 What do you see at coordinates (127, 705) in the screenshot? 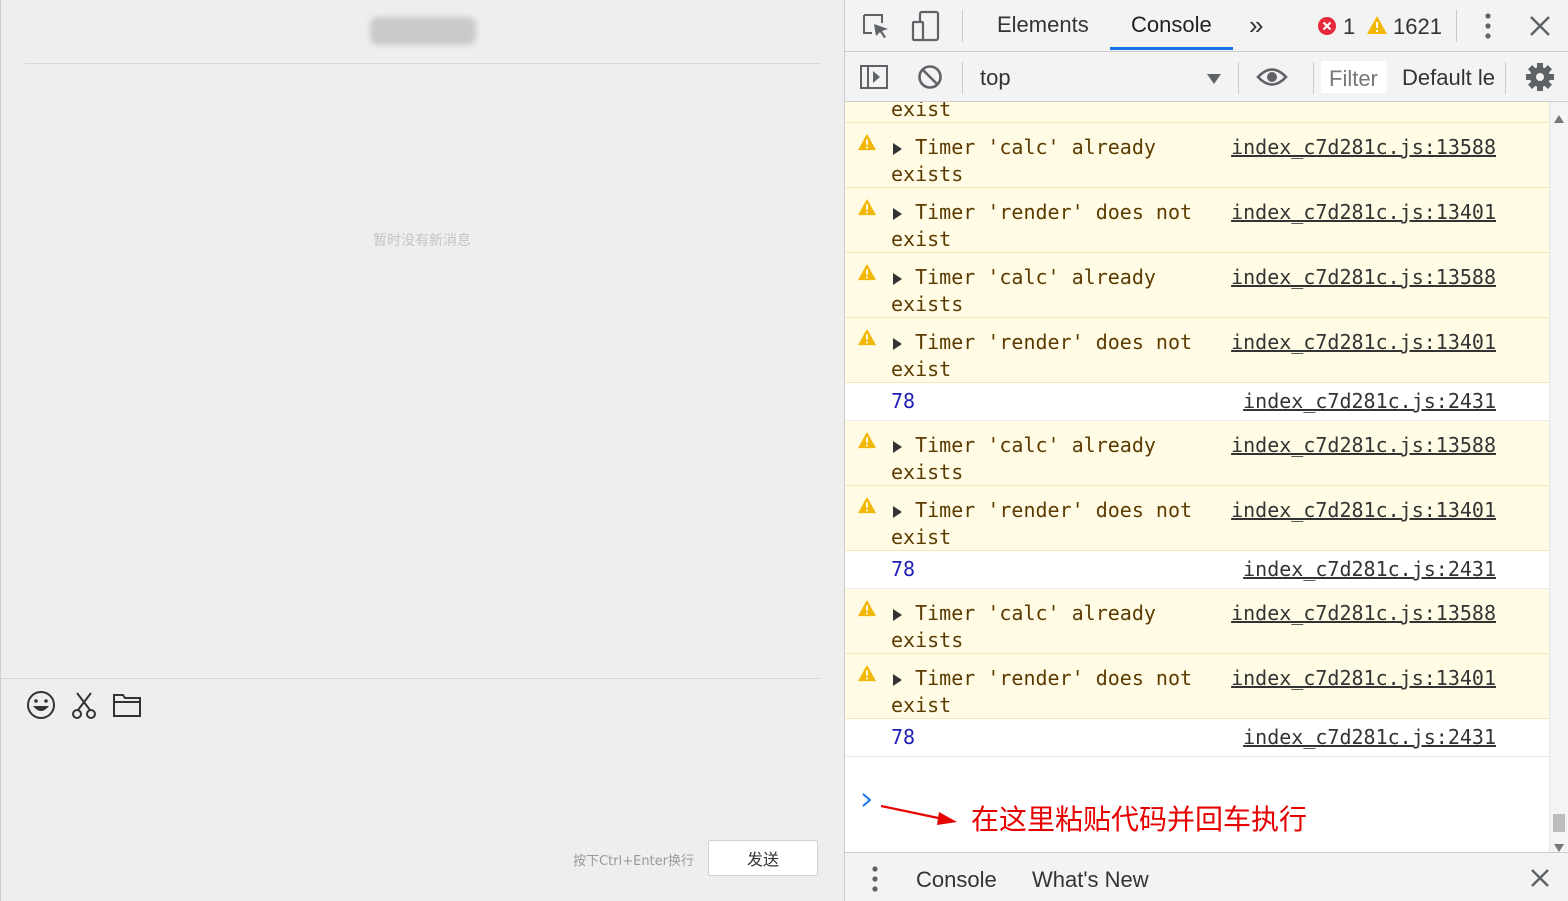
I see `folder-icon` at bounding box center [127, 705].